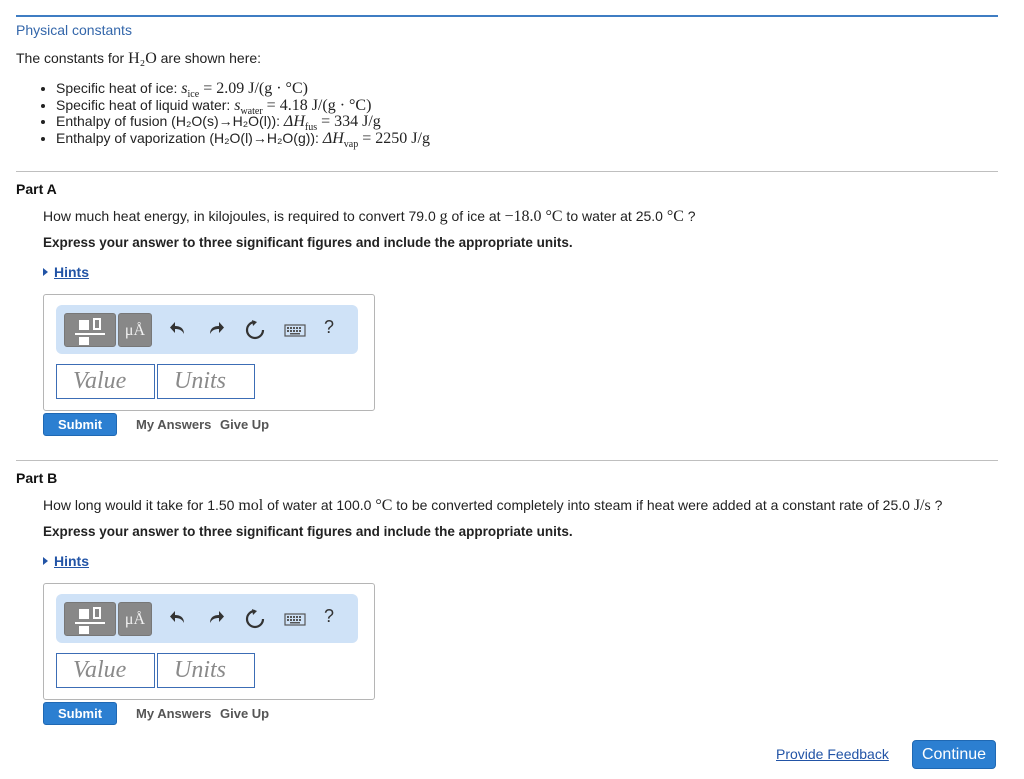 Image resolution: width=1024 pixels, height=779 pixels. I want to click on part-a-answer-box: μÅ ?, so click(209, 352).